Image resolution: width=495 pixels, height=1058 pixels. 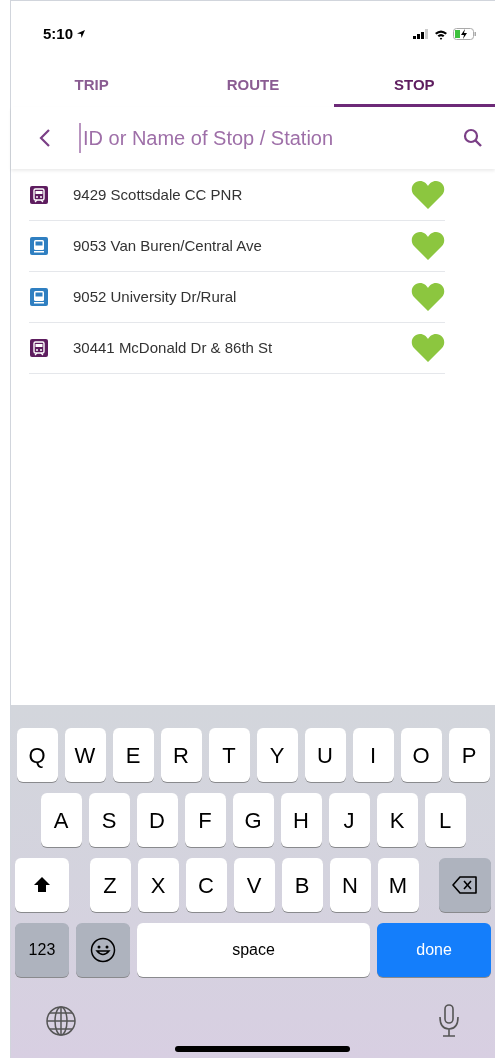 I want to click on shift-arrow-icon, so click(x=42, y=885).